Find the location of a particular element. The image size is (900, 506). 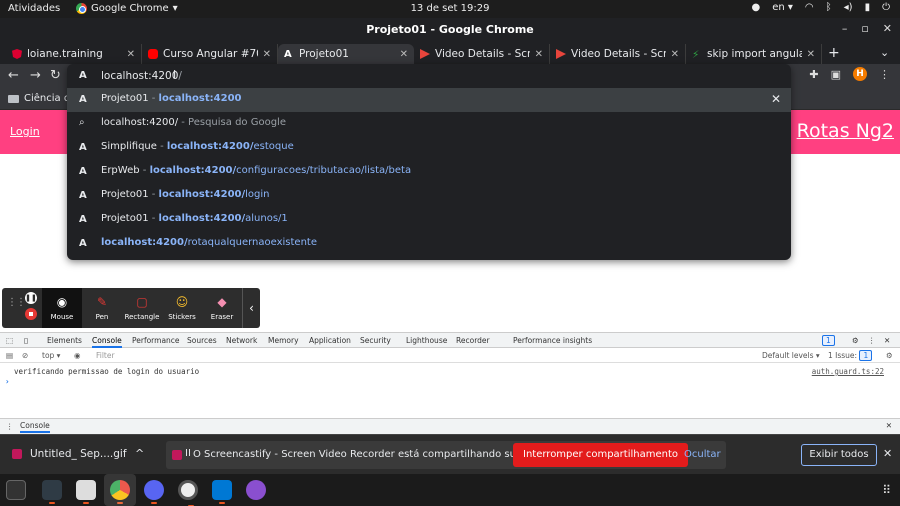

address-input: localhost:4200/ is located at coordinates (141, 76).